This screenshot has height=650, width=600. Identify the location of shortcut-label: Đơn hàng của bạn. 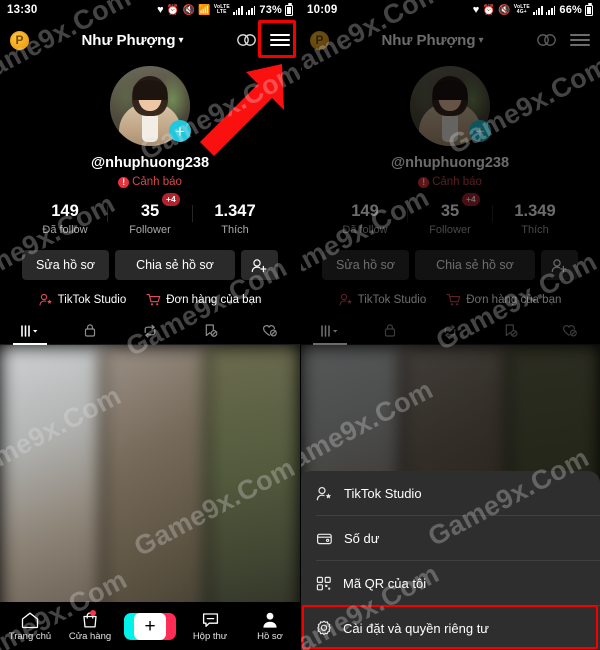
(214, 299).